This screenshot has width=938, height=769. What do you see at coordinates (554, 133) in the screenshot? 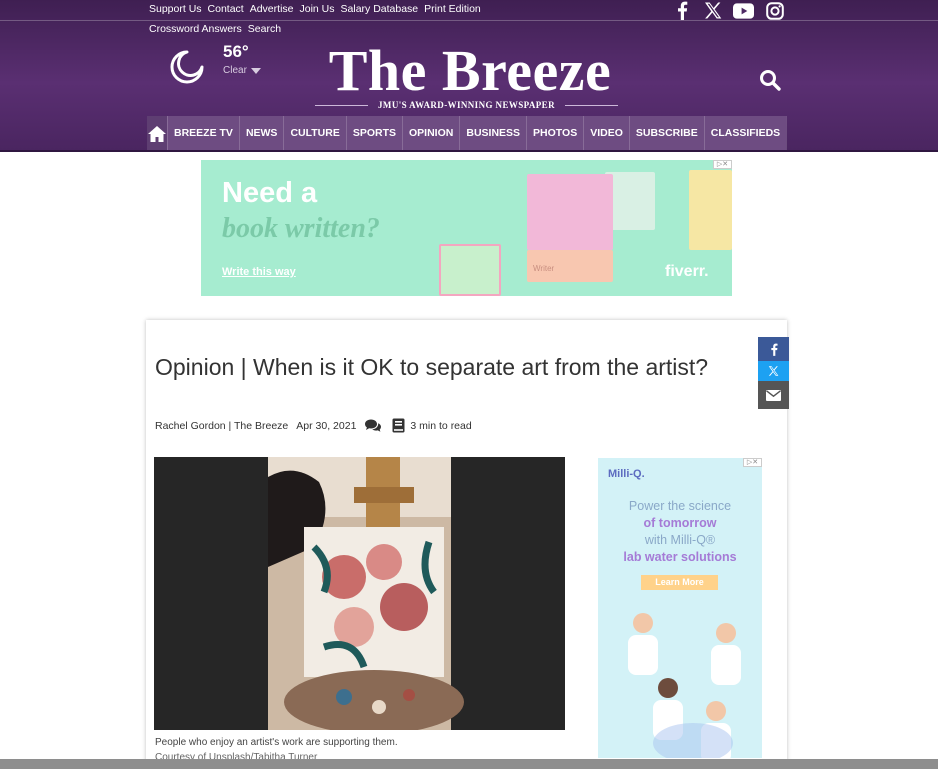
I see `nav-item-photos: PHOTOS` at bounding box center [554, 133].